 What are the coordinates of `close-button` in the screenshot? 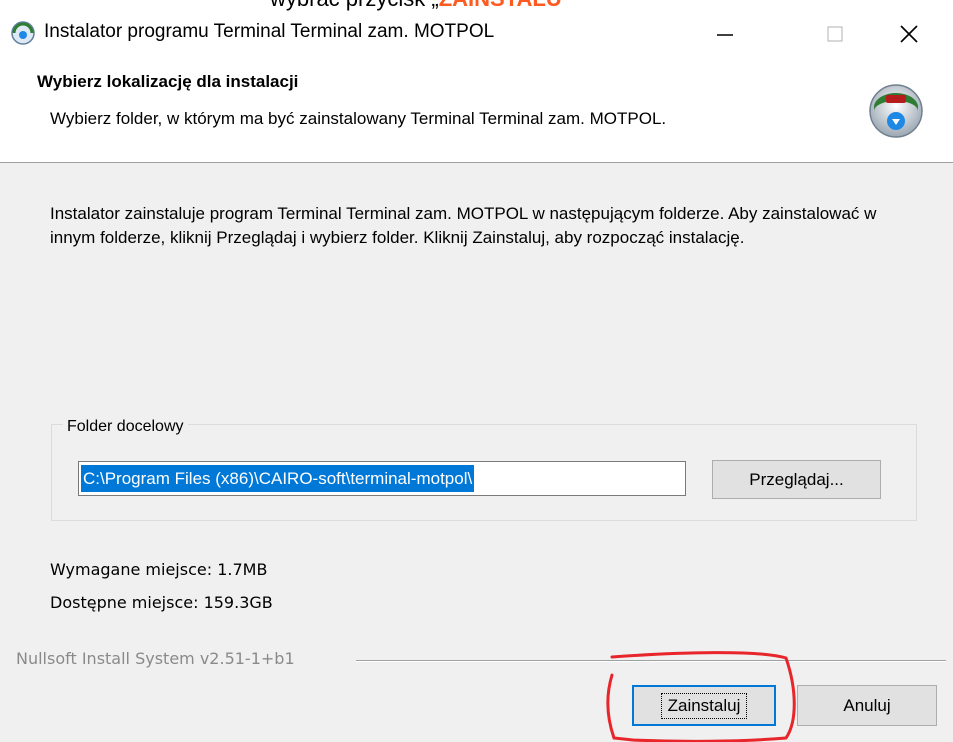 It's located at (909, 34).